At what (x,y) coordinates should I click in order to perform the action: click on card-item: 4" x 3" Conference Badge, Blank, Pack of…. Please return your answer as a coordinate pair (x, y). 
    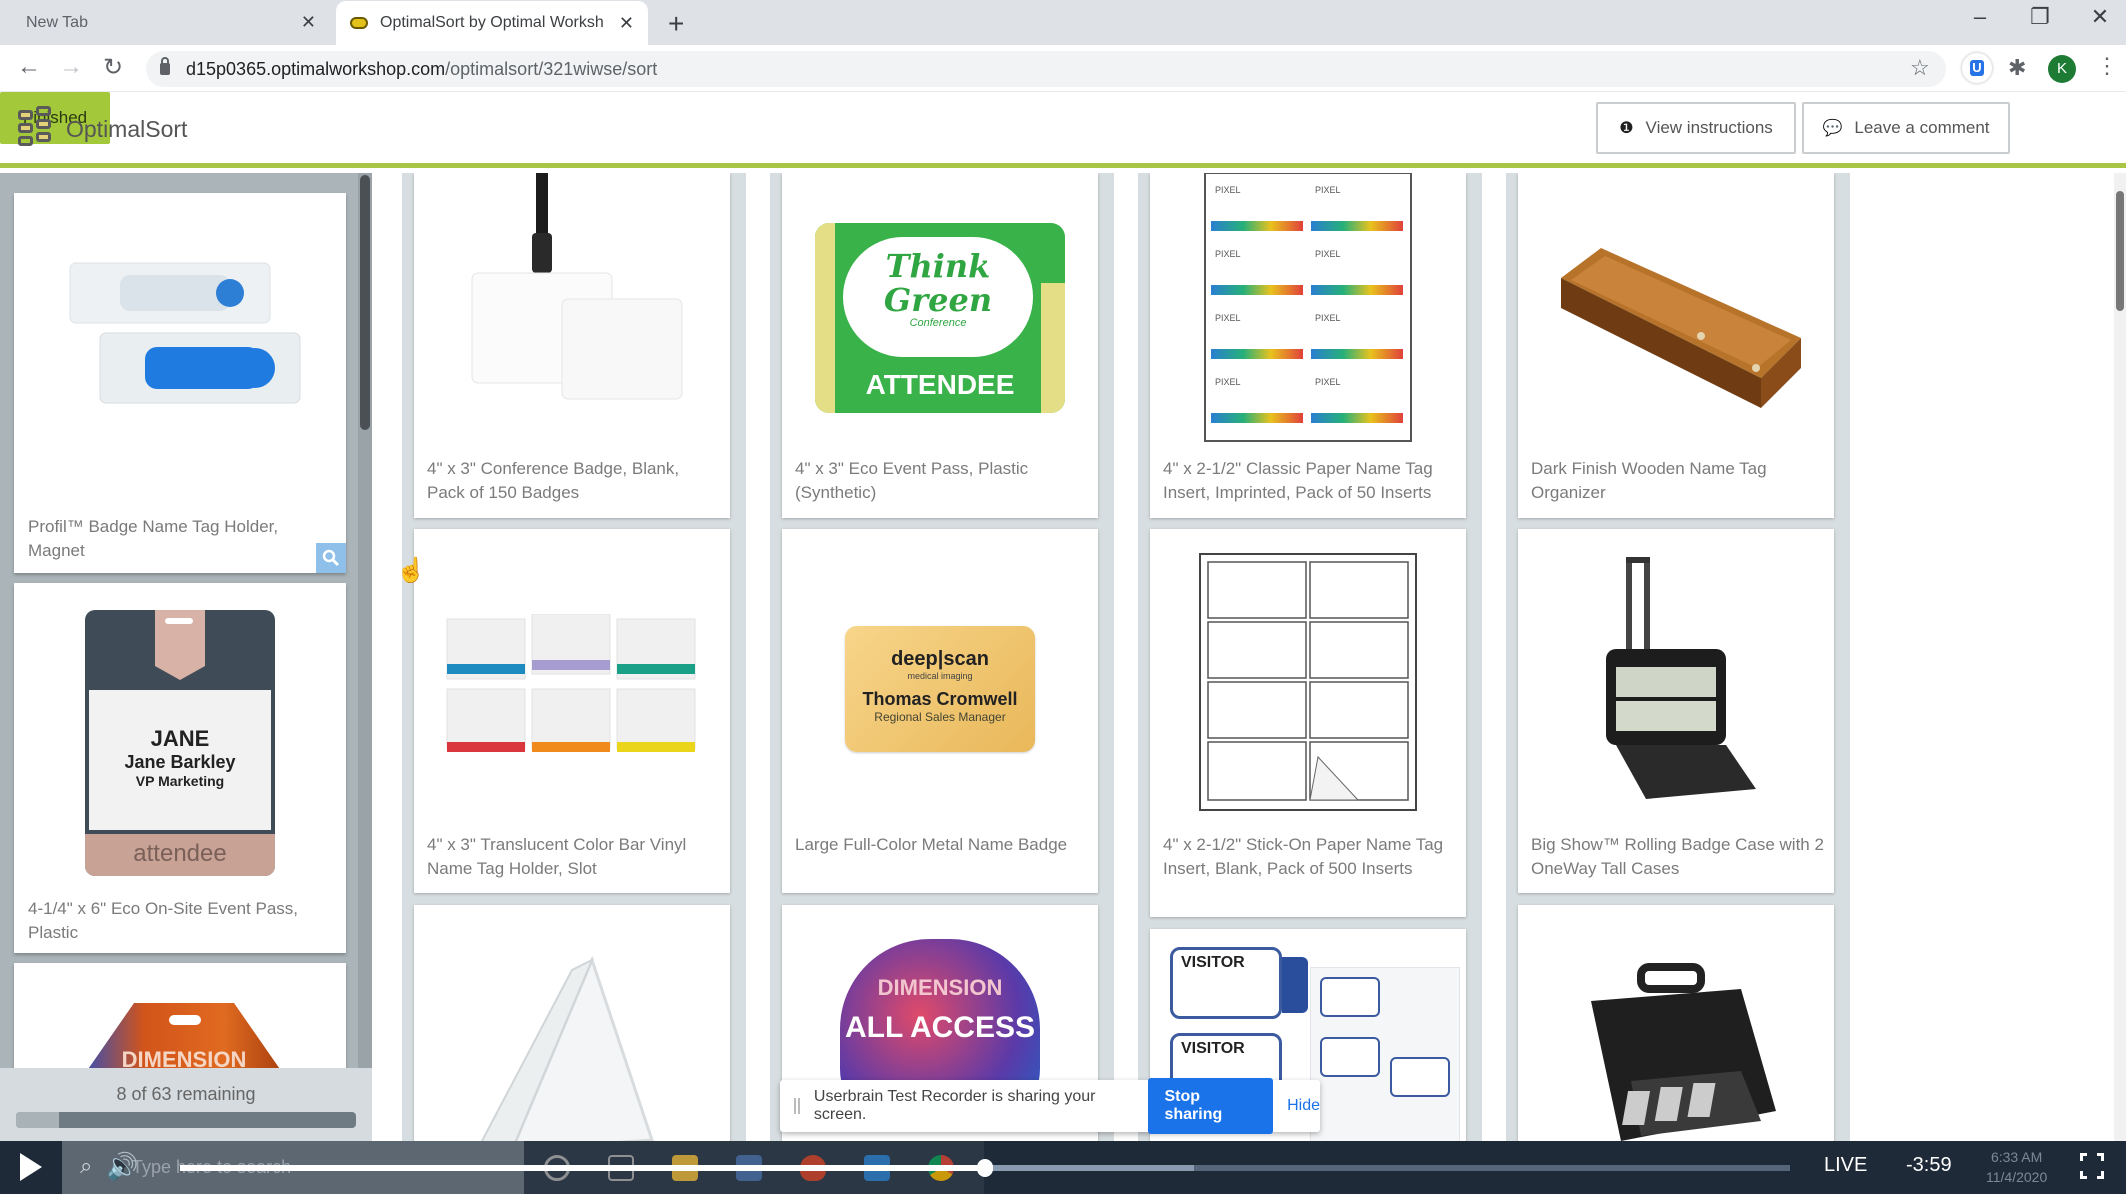
    Looking at the image, I should click on (572, 345).